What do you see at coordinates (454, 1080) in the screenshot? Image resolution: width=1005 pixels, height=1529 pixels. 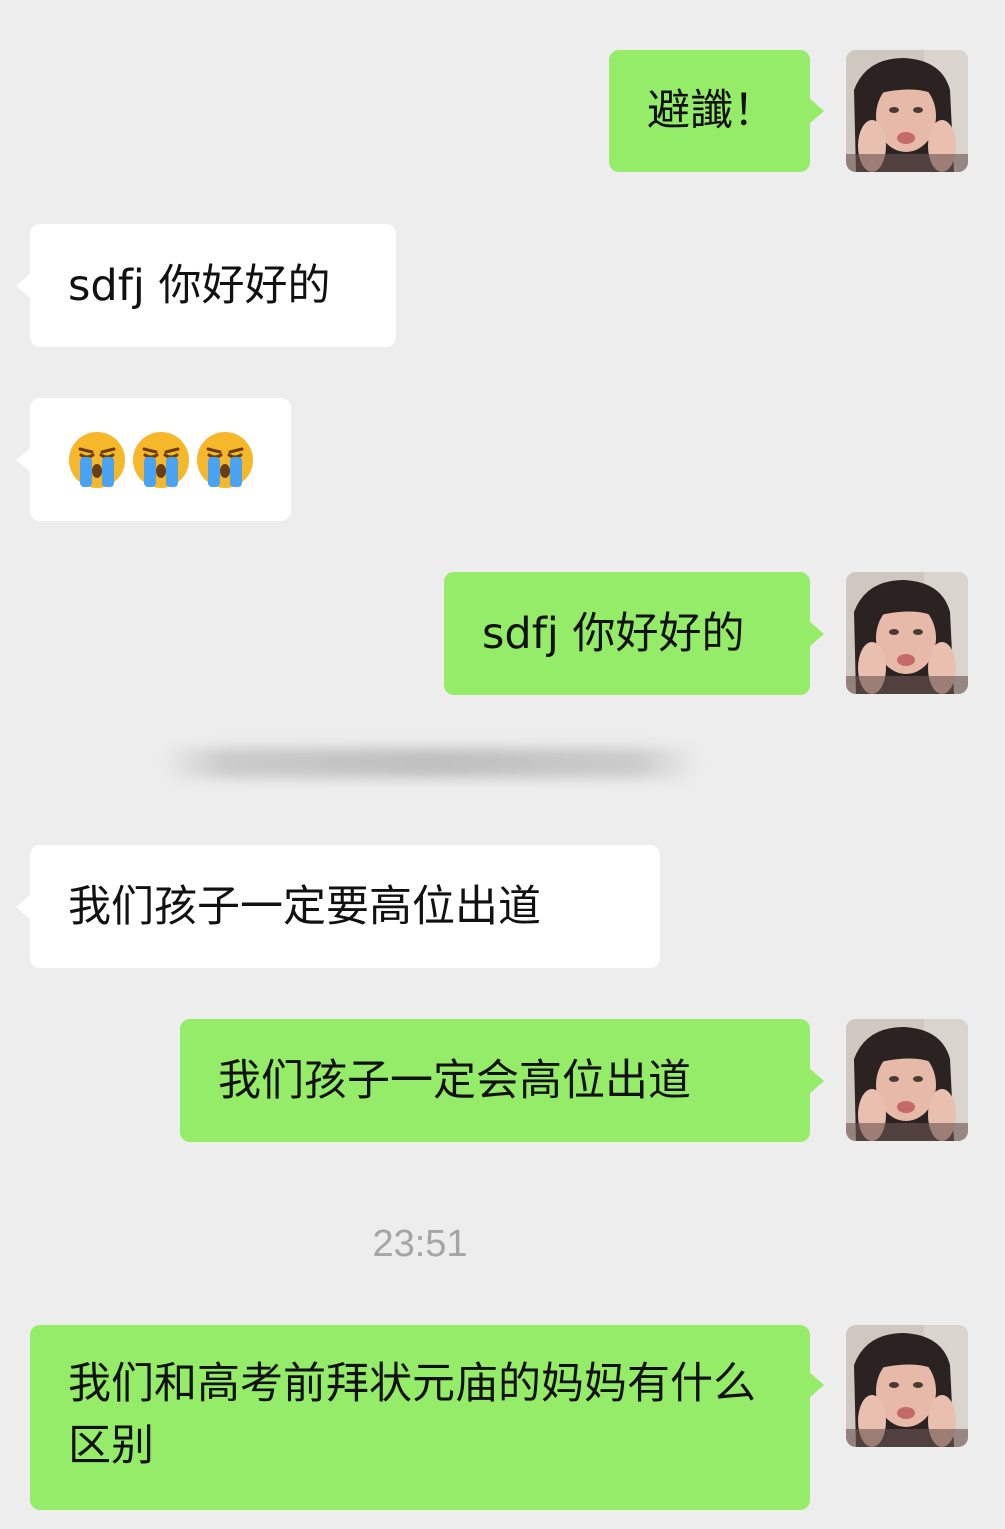 I see `message-text: 我们孩子一定会高位出道` at bounding box center [454, 1080].